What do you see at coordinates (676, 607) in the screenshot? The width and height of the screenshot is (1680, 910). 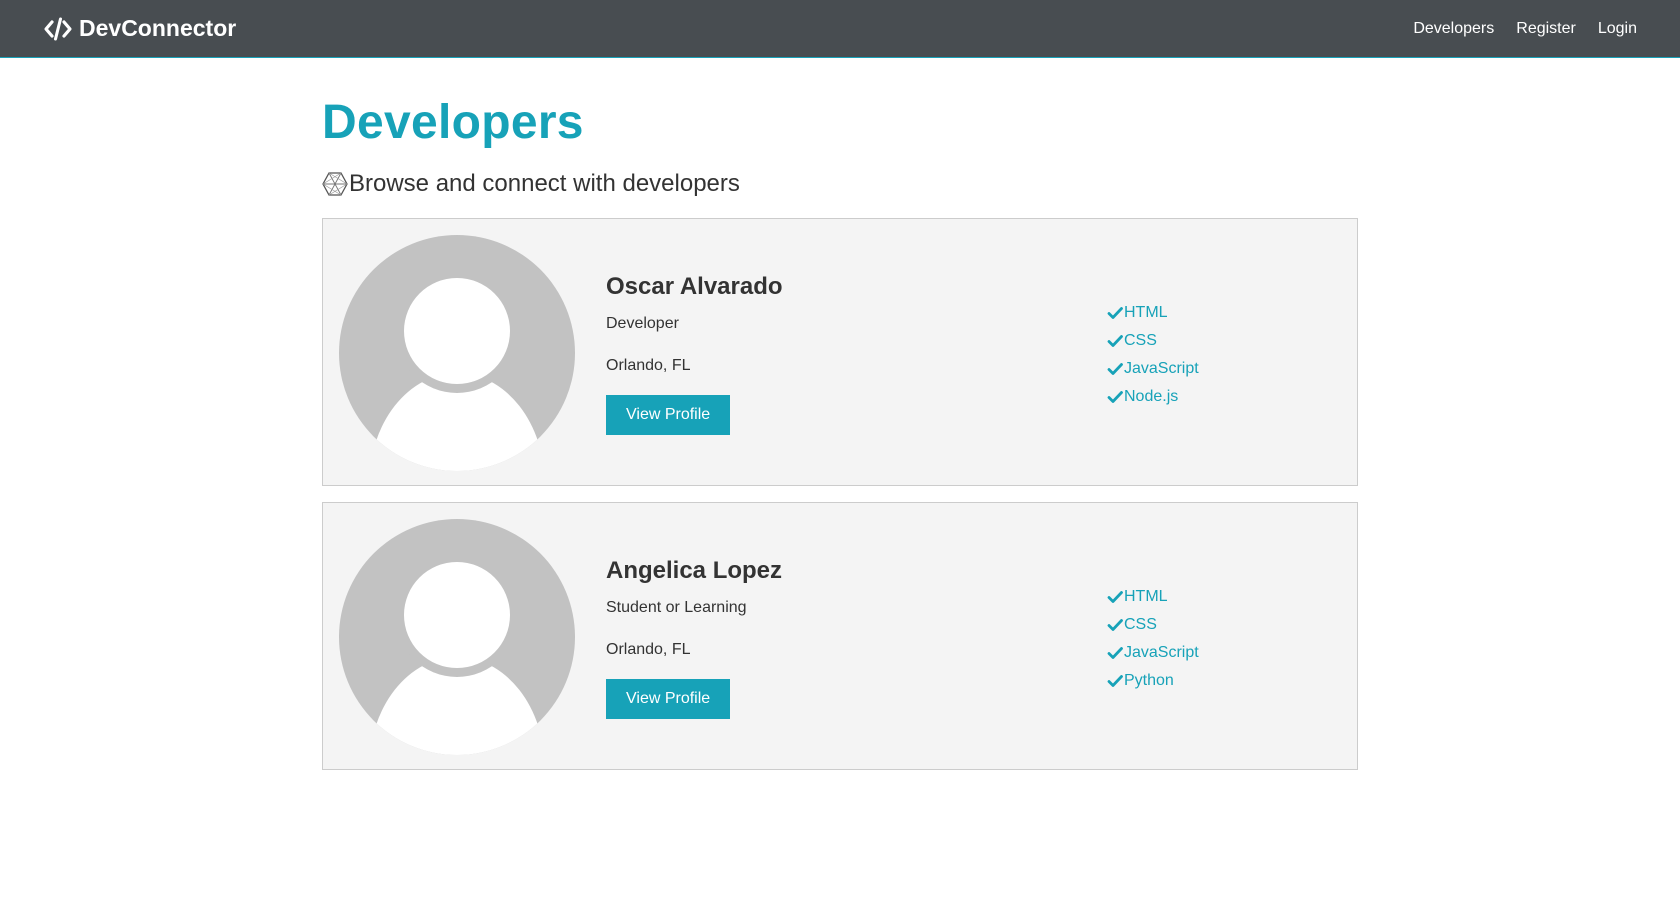 I see `profile-status: Student or Learning` at bounding box center [676, 607].